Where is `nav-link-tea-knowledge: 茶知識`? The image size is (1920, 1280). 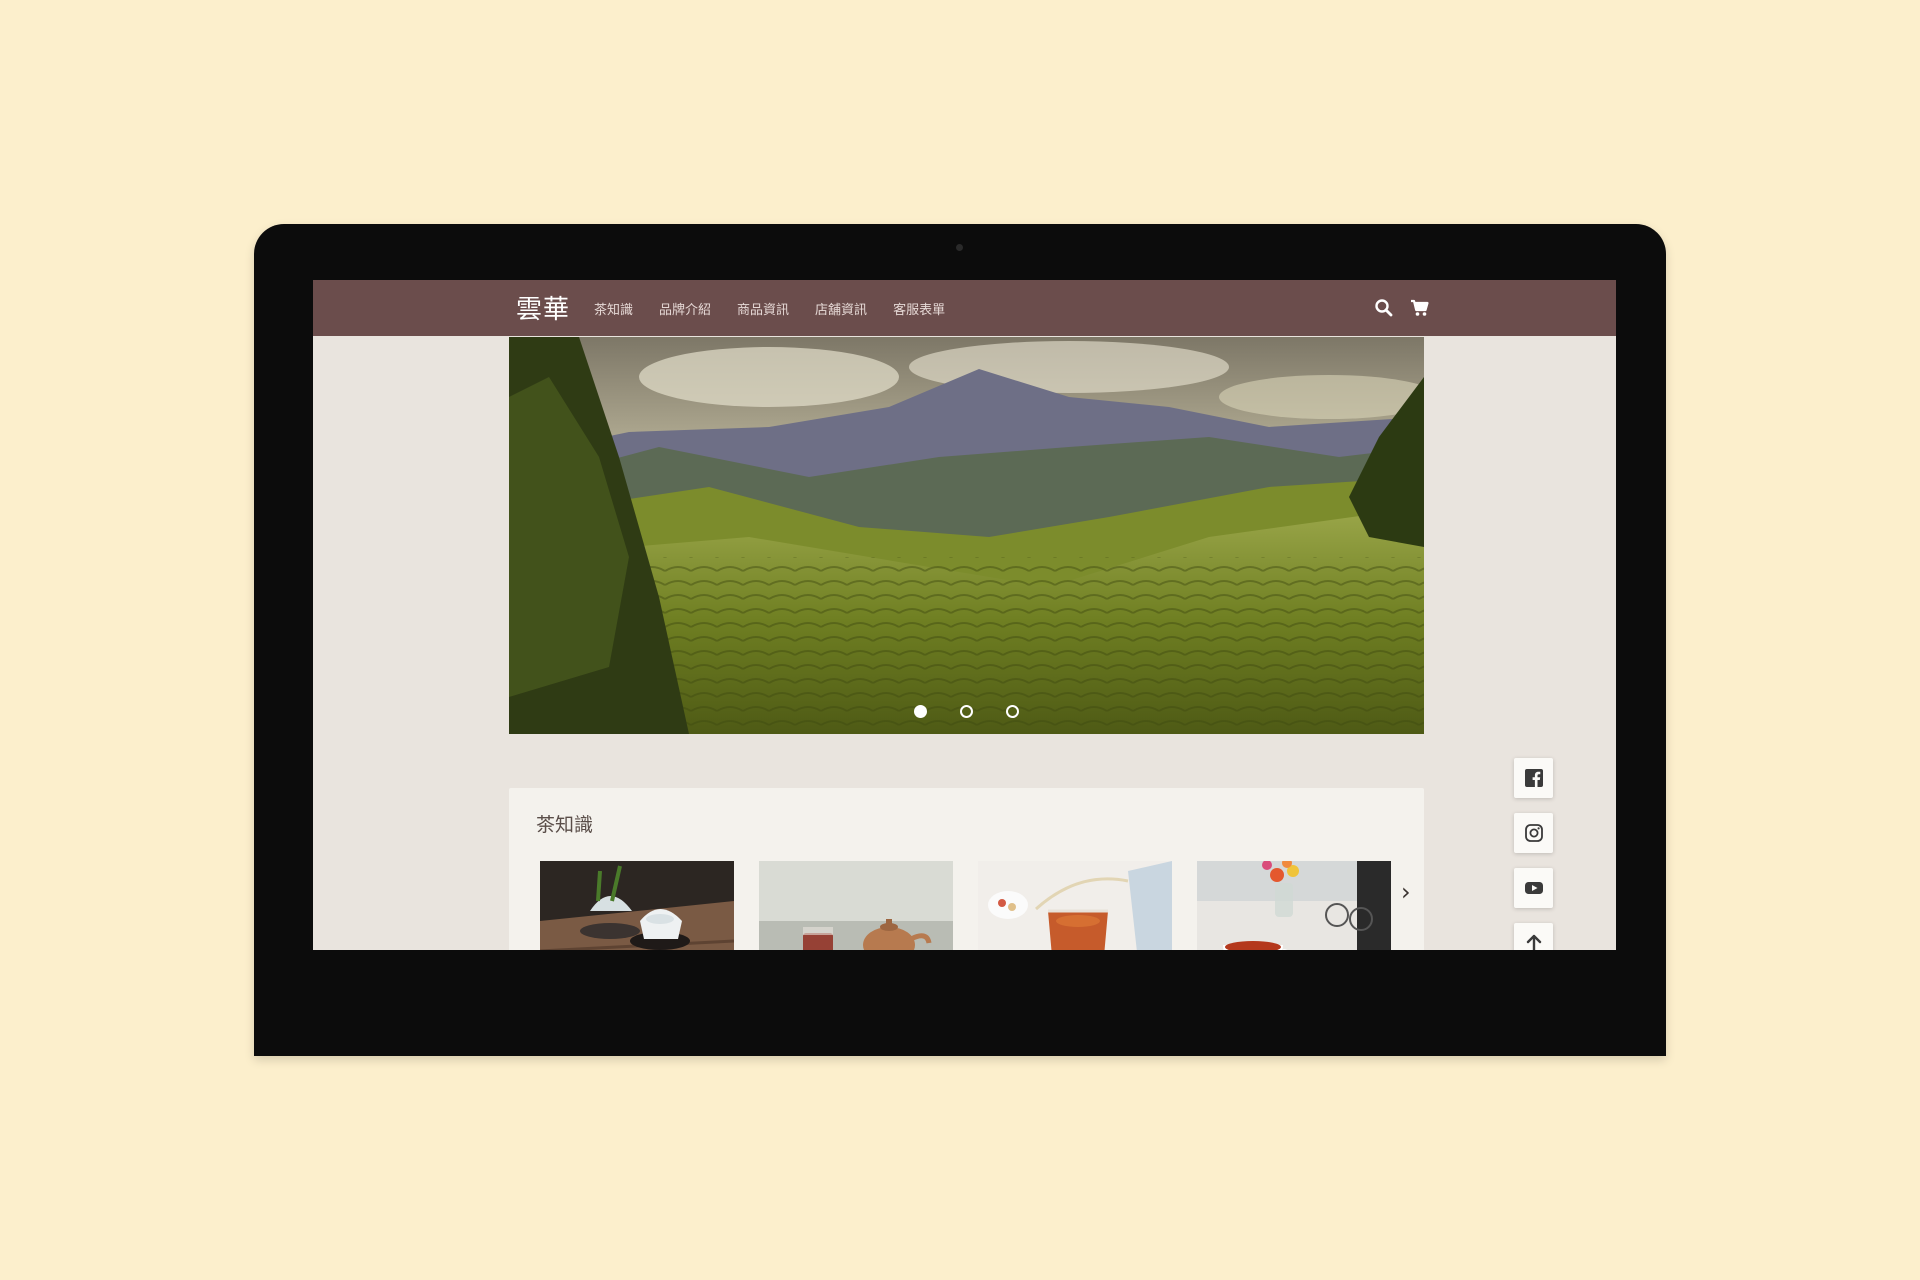
nav-link-tea-knowledge: 茶知識 is located at coordinates (613, 308).